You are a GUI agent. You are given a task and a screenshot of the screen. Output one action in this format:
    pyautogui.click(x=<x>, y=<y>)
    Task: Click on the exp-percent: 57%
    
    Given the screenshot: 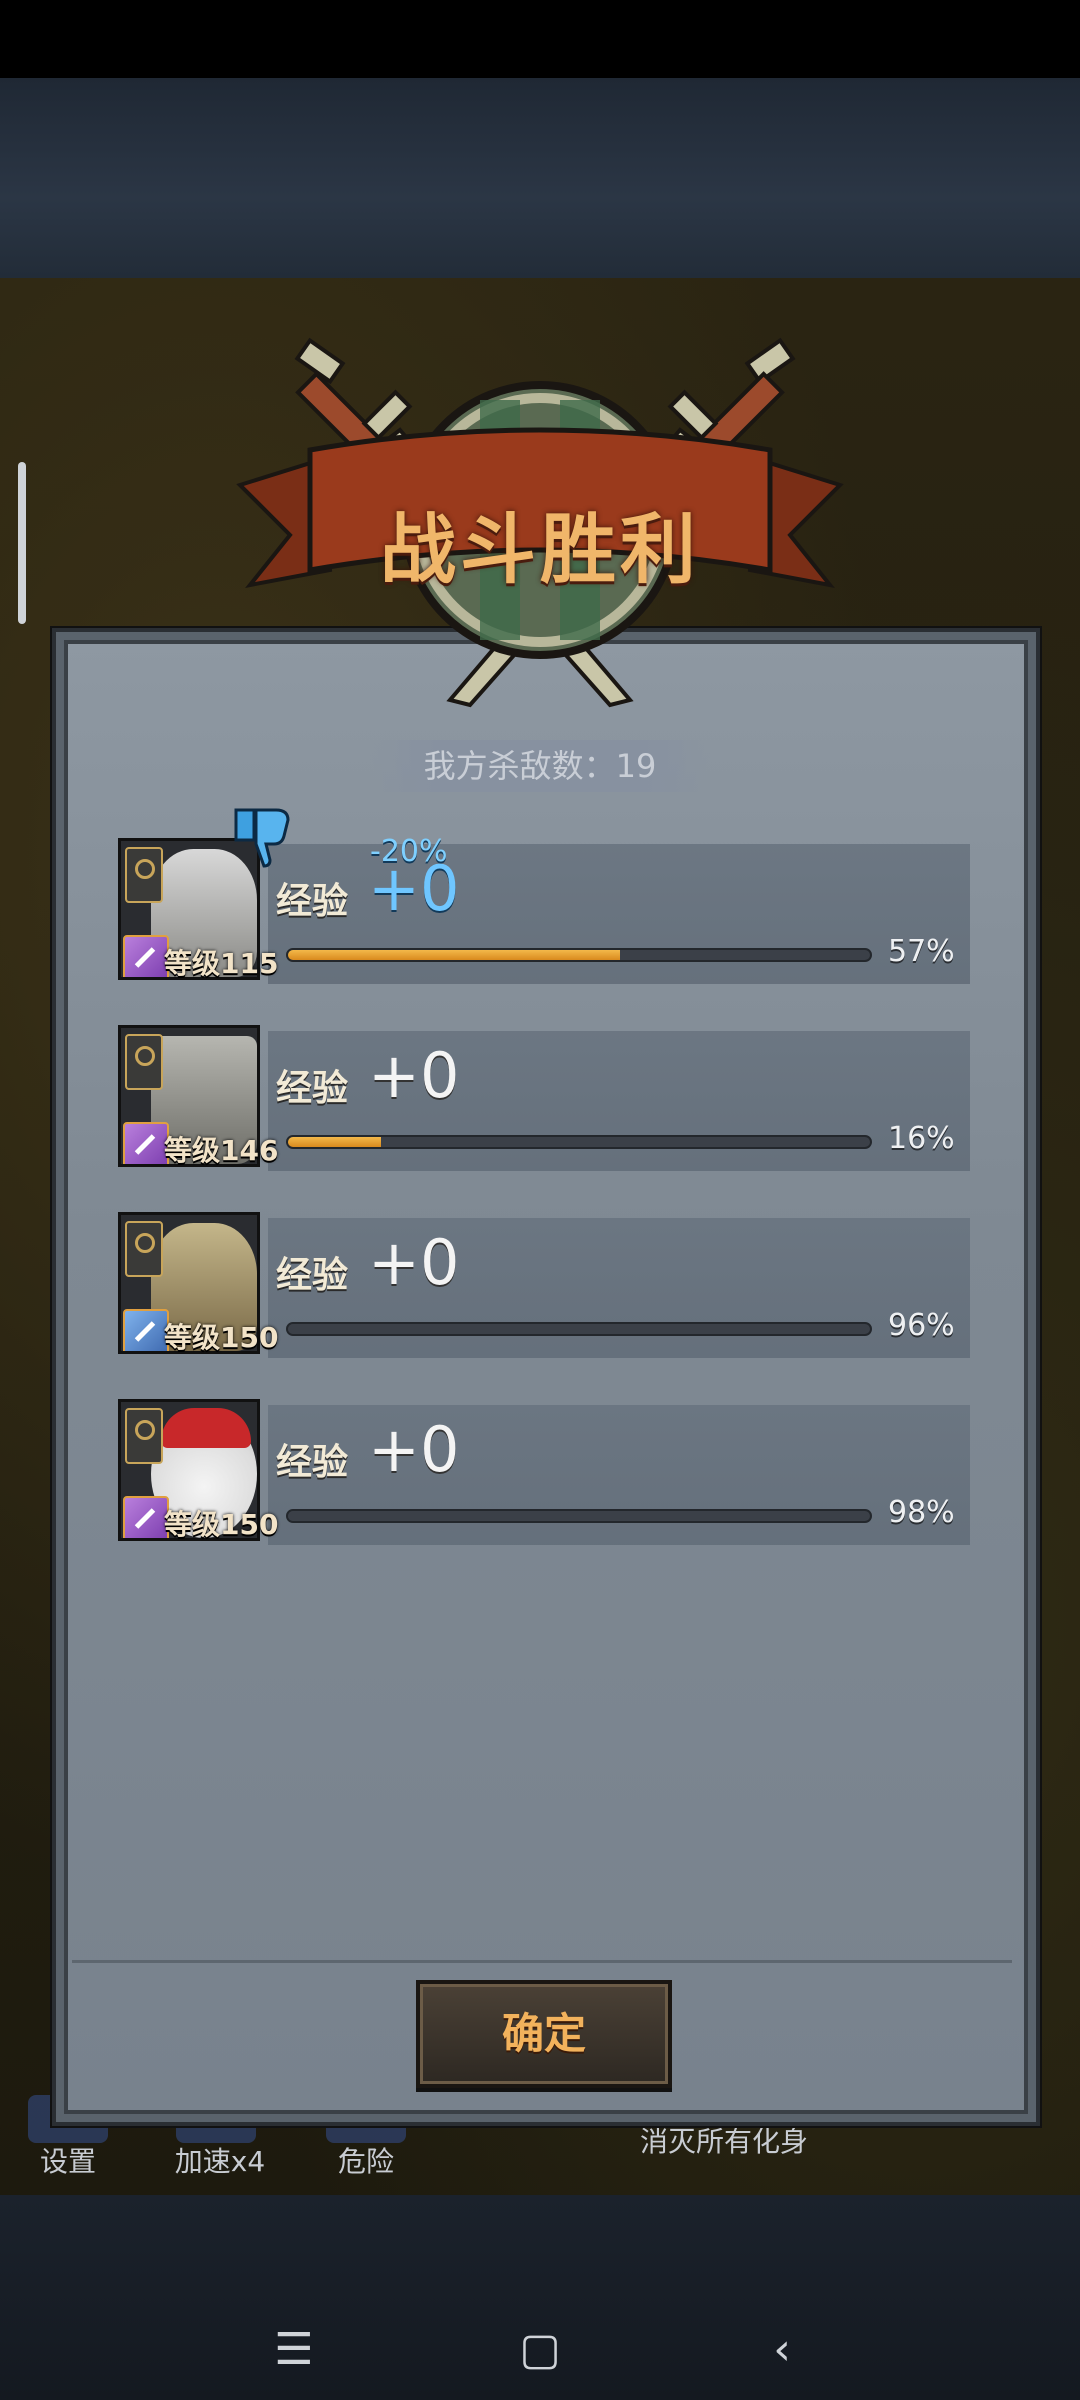 What is the action you would take?
    pyautogui.click(x=921, y=951)
    